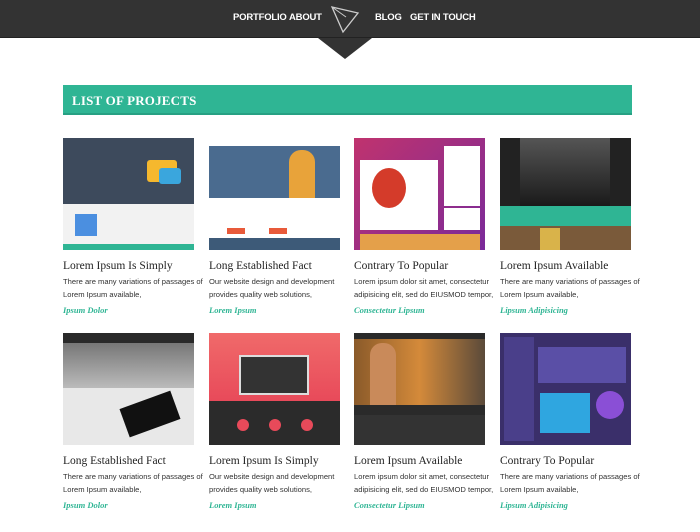 The width and height of the screenshot is (700, 532). Describe the element at coordinates (305, 17) in the screenshot. I see `nav-about: ABOUT` at that location.